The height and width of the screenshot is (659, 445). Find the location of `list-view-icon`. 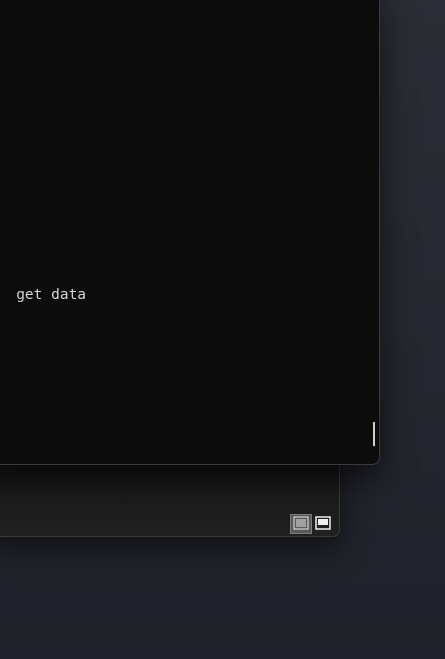

list-view-icon is located at coordinates (301, 524).